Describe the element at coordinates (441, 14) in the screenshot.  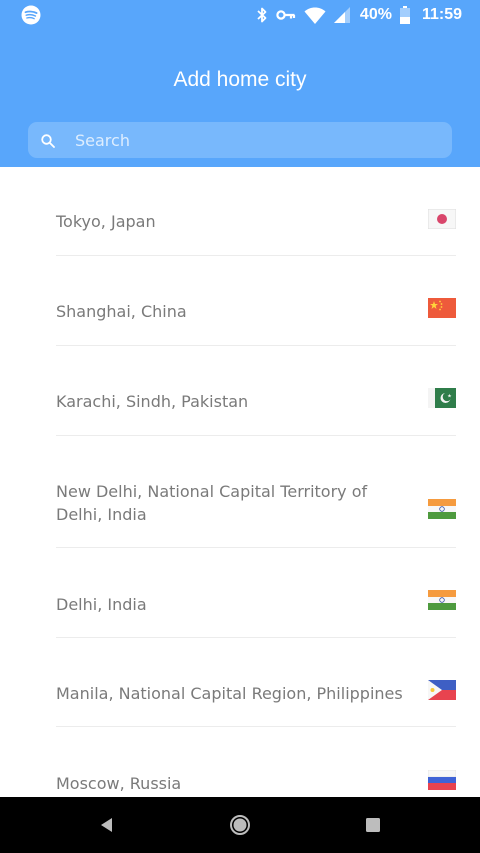
I see `clock-time: 11:59` at that location.